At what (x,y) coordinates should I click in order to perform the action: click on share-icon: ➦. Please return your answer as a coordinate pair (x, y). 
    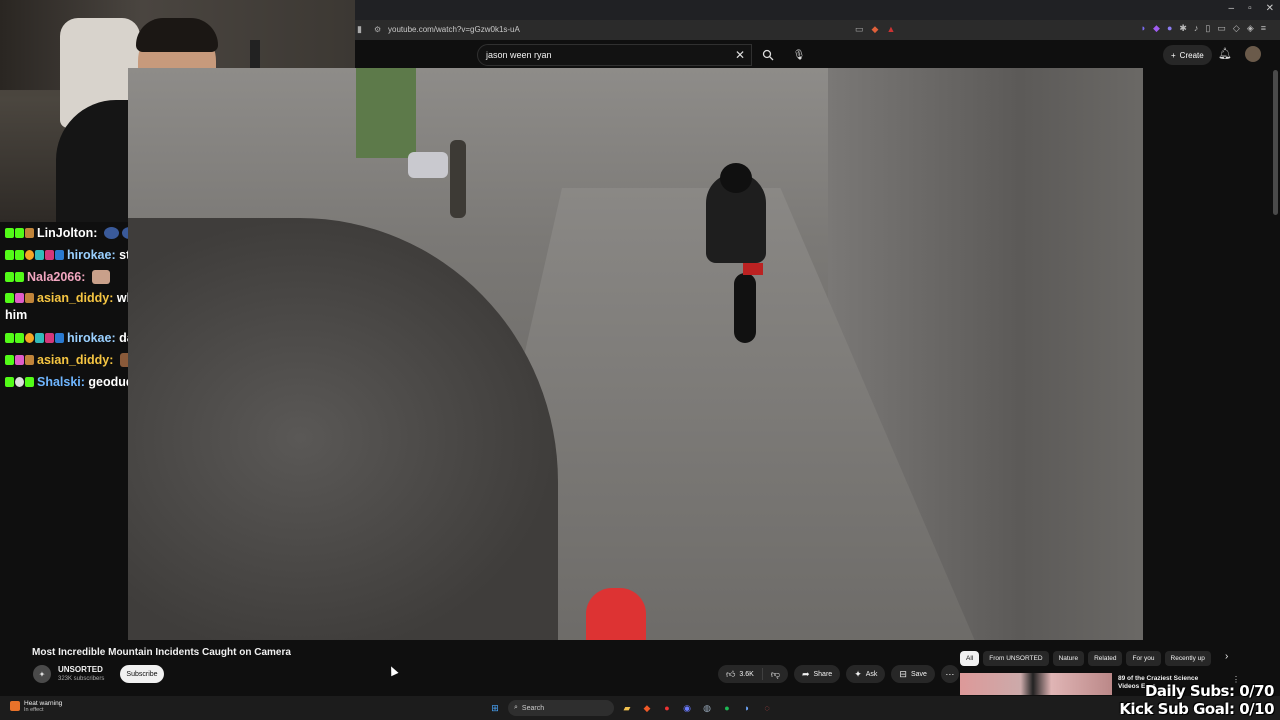
    Looking at the image, I should click on (805, 673).